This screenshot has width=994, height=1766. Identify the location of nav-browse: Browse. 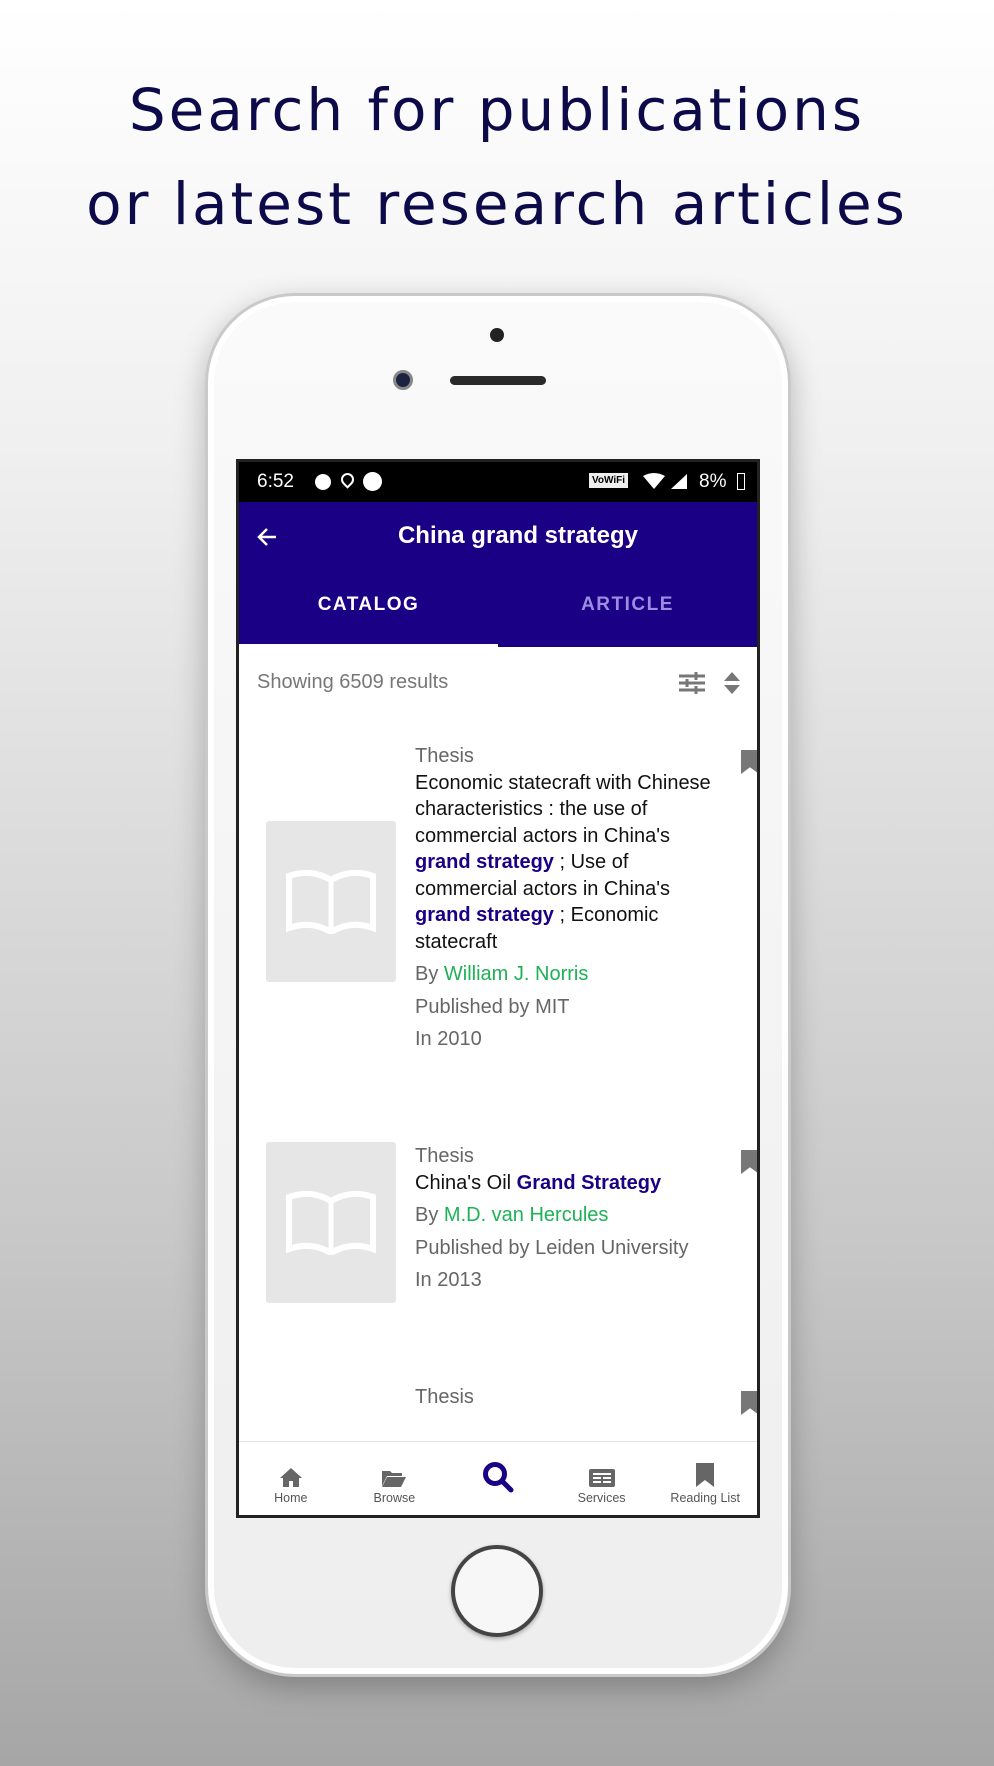
(395, 1478).